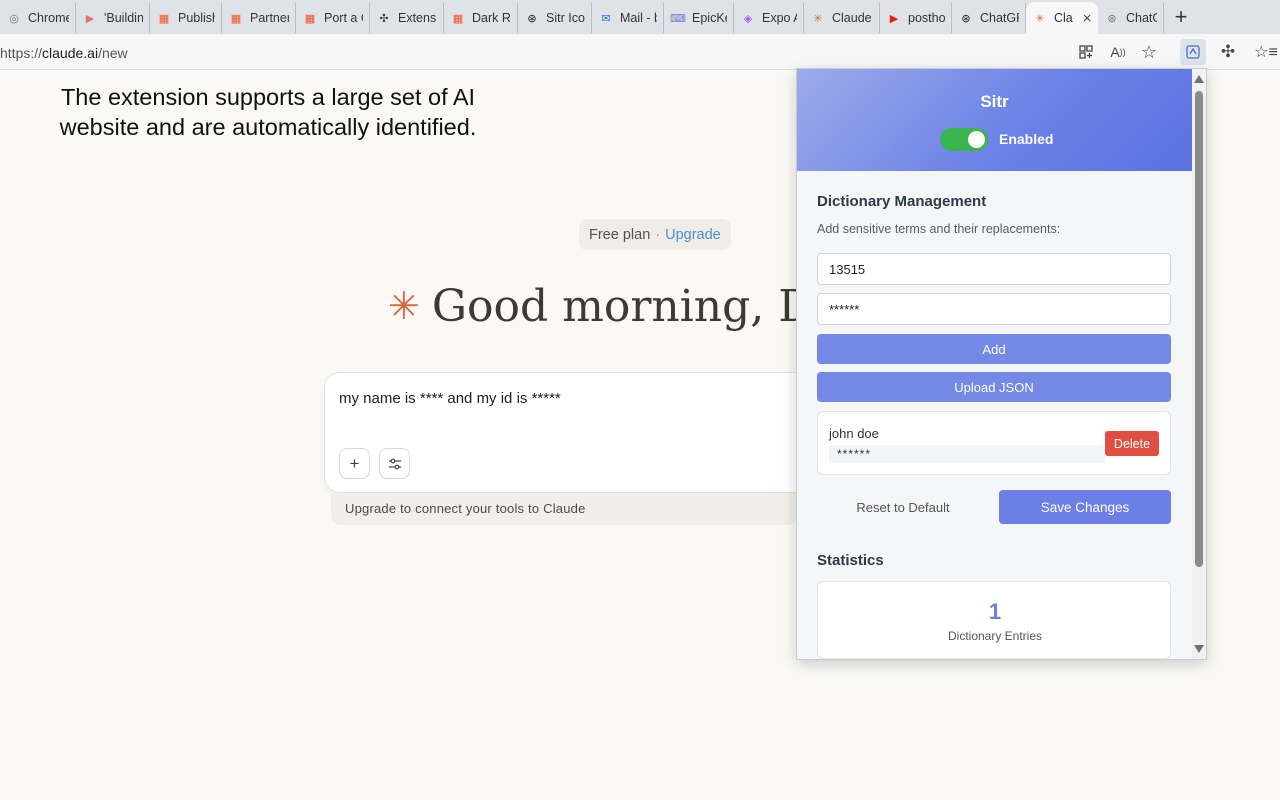 This screenshot has width=1280, height=800. I want to click on scroll-down-arrow-icon, so click(1199, 649).